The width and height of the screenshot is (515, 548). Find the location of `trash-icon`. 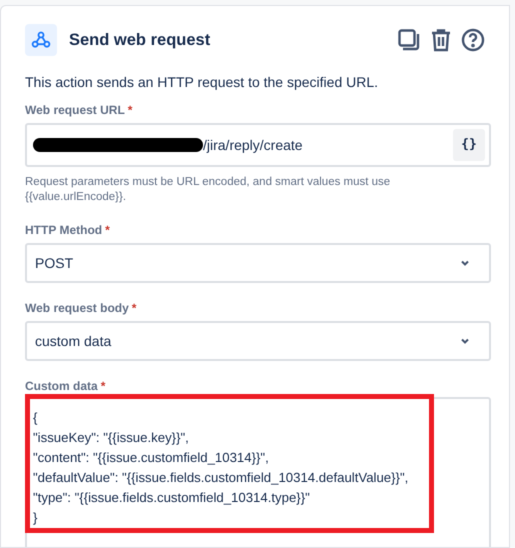

trash-icon is located at coordinates (441, 40).